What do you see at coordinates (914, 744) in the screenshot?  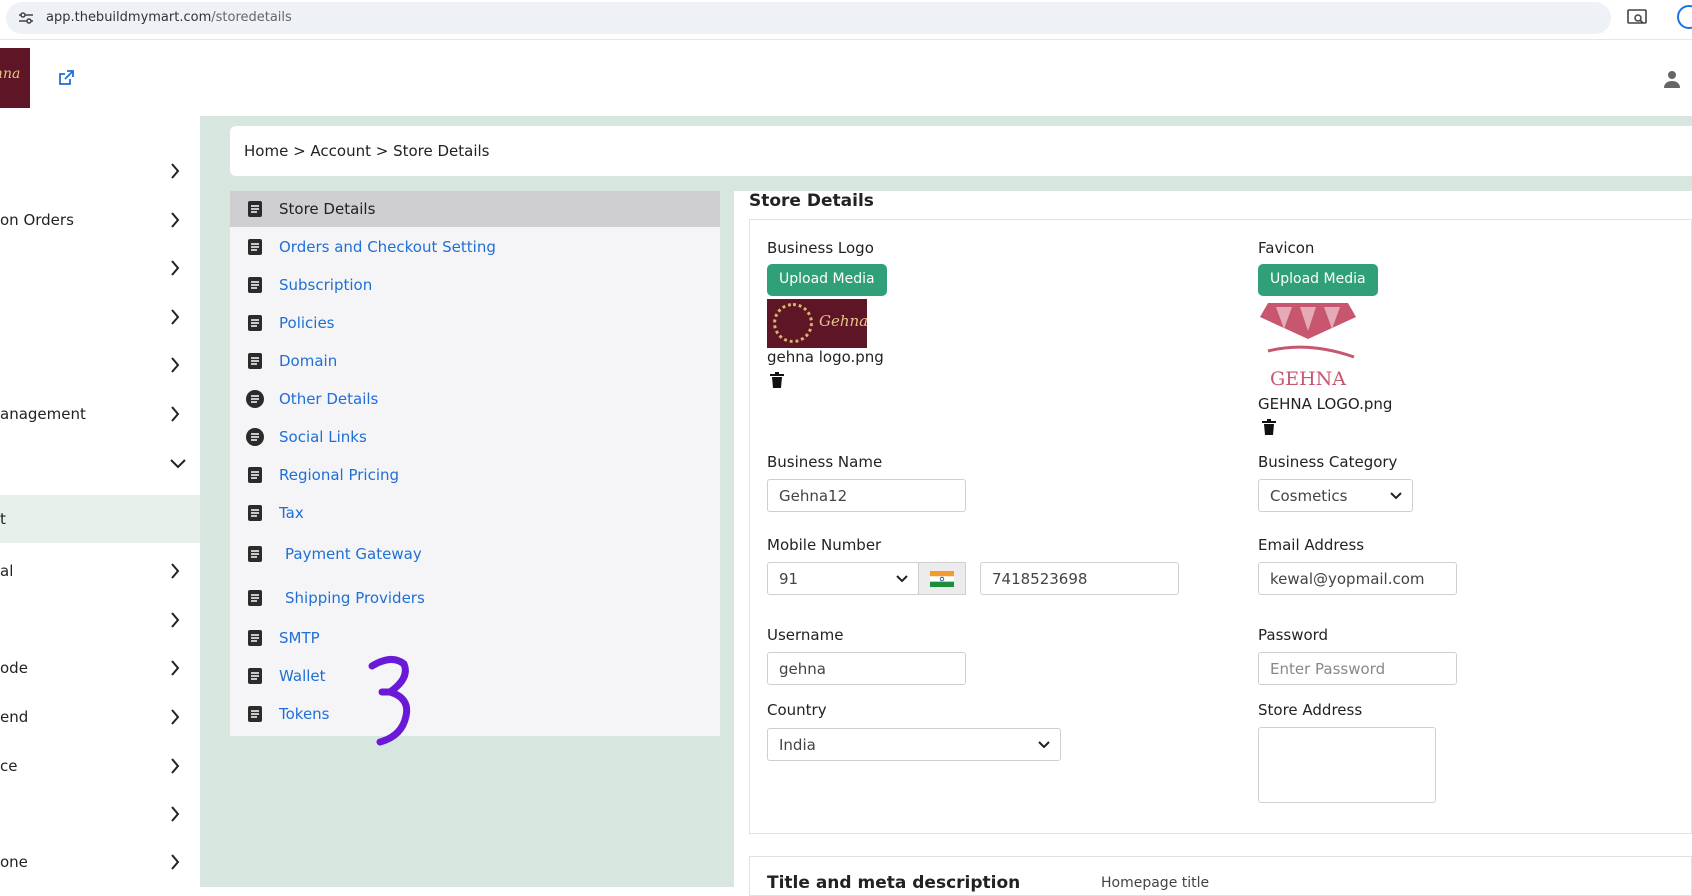 I see `country-select: India` at bounding box center [914, 744].